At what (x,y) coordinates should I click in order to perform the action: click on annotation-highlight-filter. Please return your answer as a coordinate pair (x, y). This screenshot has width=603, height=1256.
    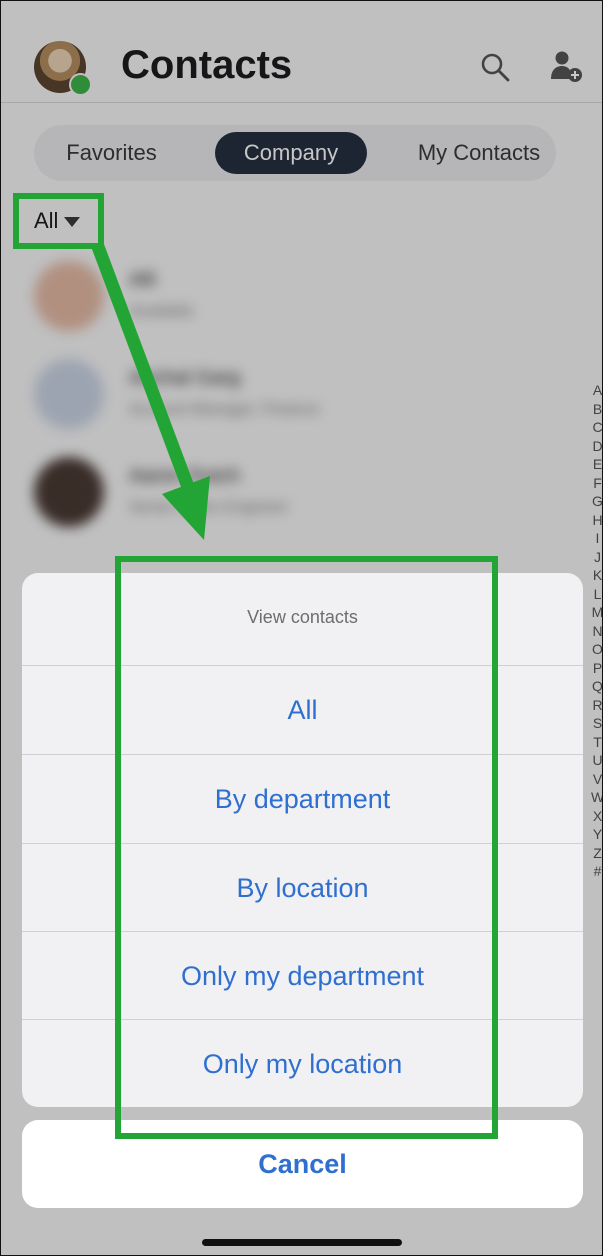
    Looking at the image, I should click on (58, 221).